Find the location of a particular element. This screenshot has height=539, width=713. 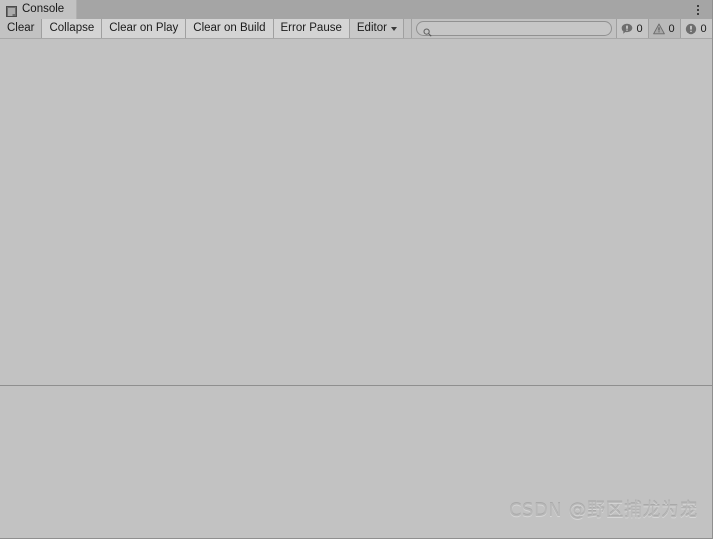

error-count-value: 0 is located at coordinates (703, 28).